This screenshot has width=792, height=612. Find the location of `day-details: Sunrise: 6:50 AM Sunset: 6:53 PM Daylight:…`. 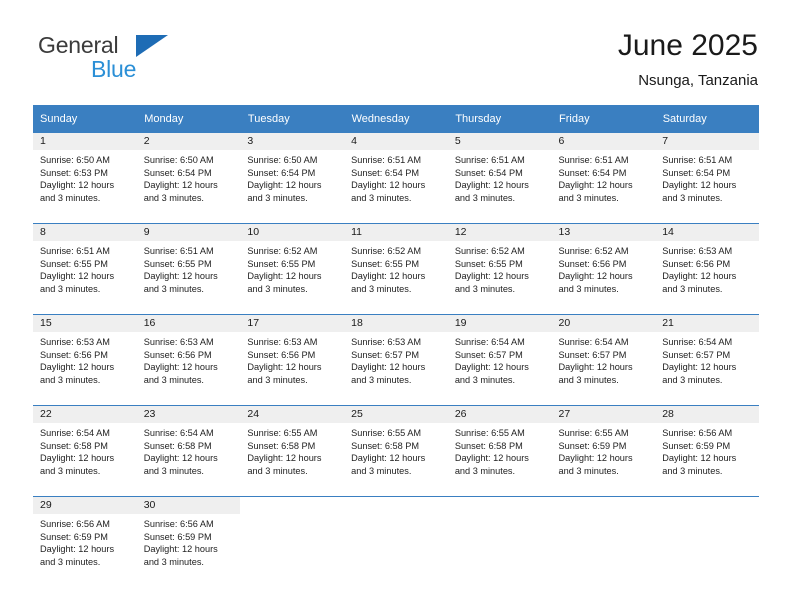

day-details: Sunrise: 6:50 AM Sunset: 6:53 PM Daylight:… is located at coordinates (85, 177).